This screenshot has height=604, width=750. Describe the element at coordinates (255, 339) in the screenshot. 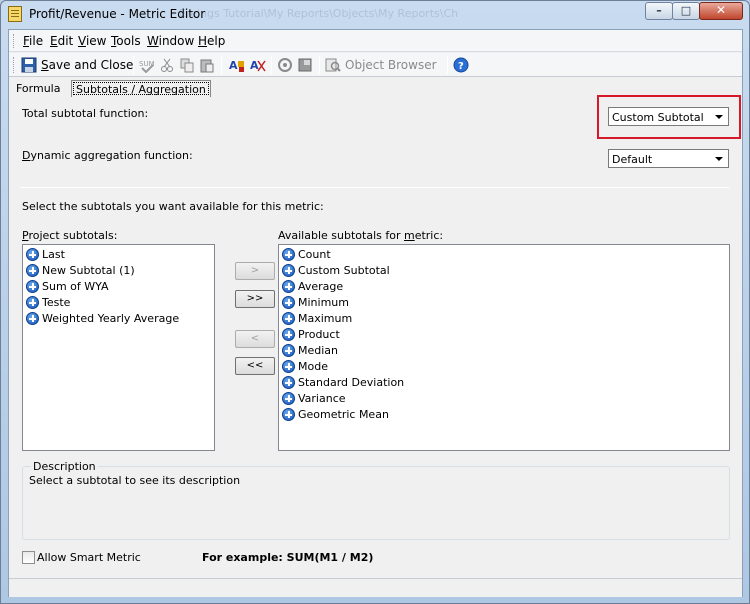

I see `remove-subtotal-button: <` at that location.